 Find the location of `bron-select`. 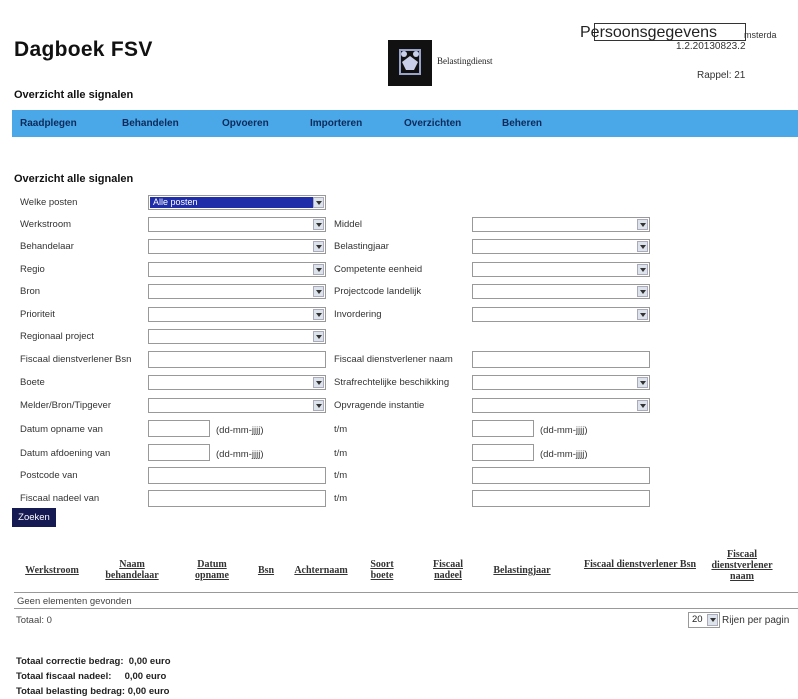

bron-select is located at coordinates (237, 291).